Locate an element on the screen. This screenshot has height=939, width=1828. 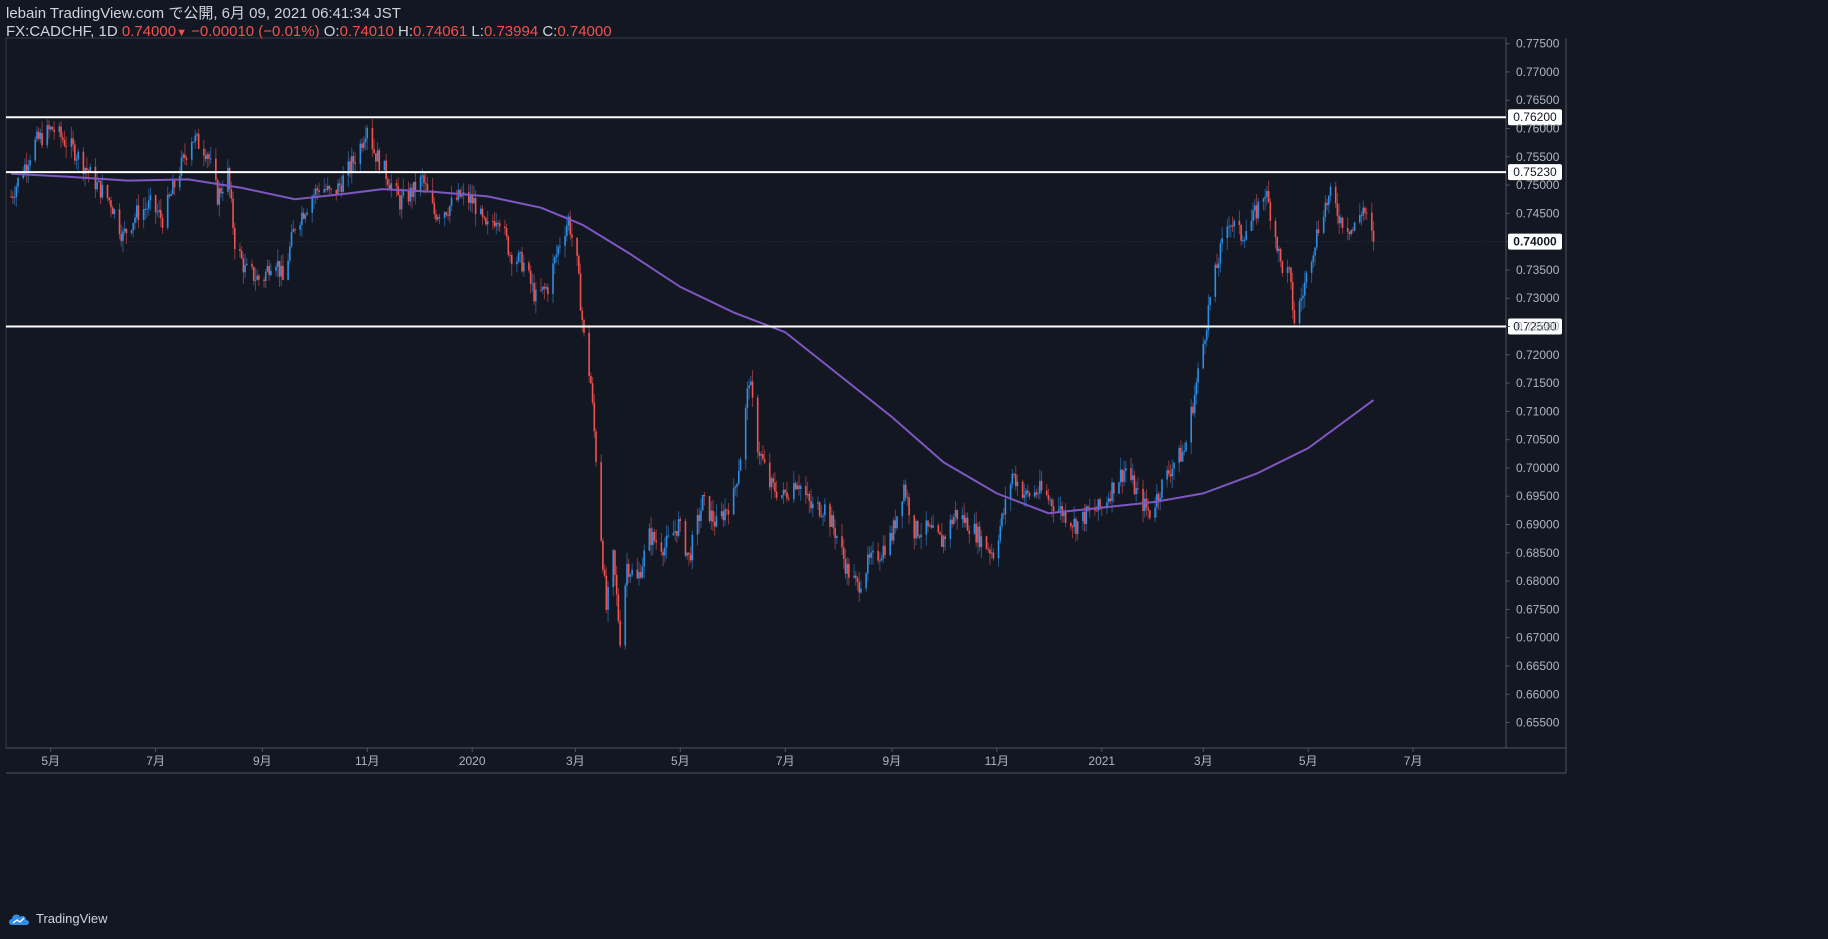
price-tick-label: 0.72500 is located at coordinates (1538, 327).